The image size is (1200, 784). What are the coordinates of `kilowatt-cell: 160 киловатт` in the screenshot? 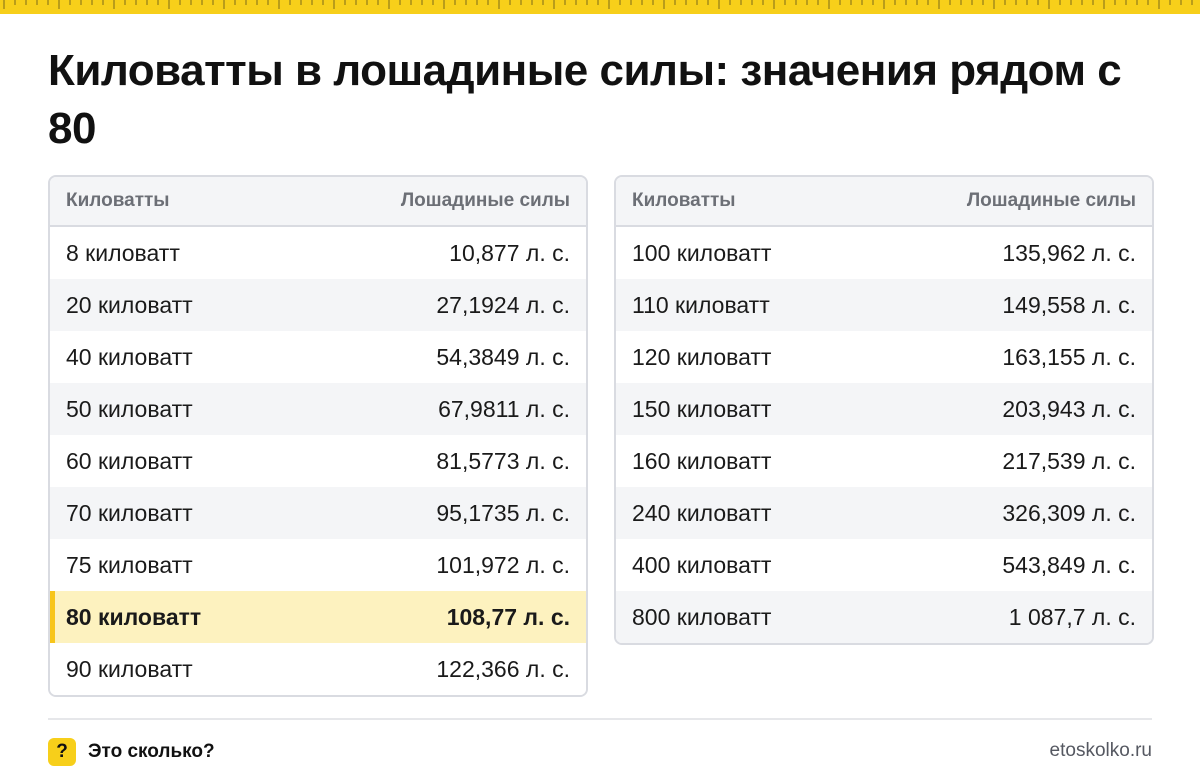 It's located at (702, 460).